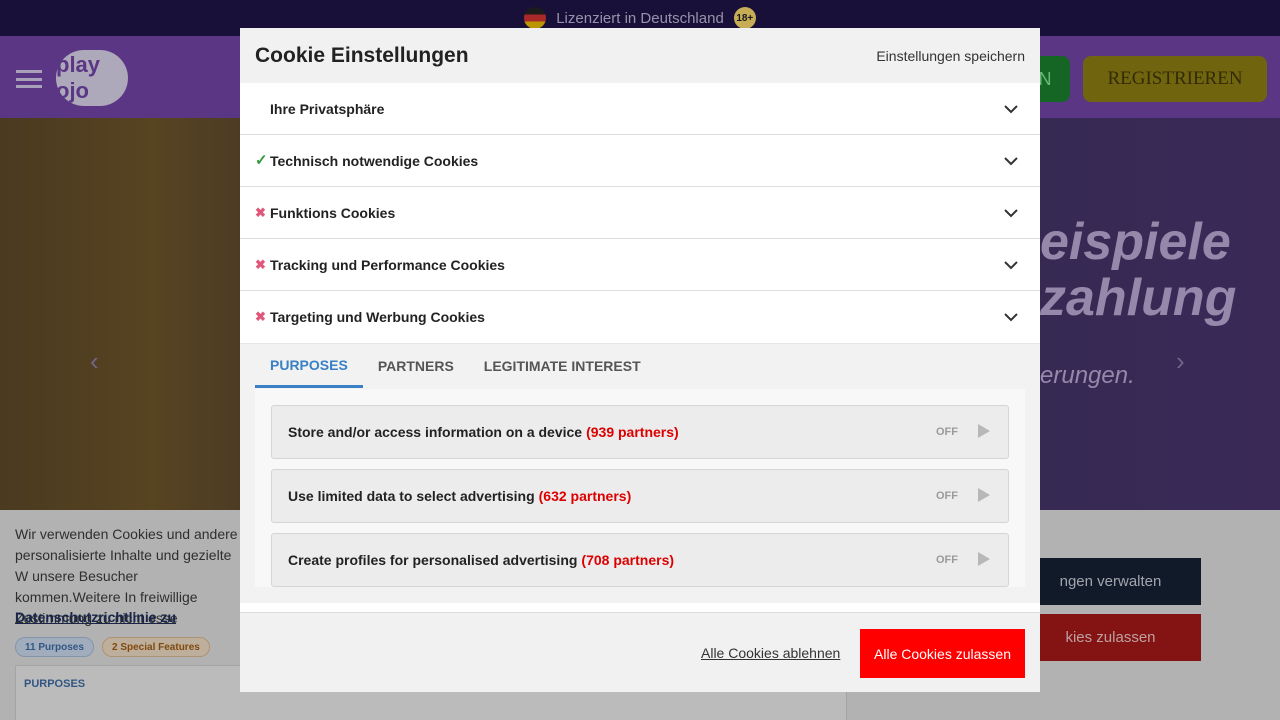 The height and width of the screenshot is (720, 1280). Describe the element at coordinates (327, 108) in the screenshot. I see `section-label: Ihre Privatsphäre` at that location.